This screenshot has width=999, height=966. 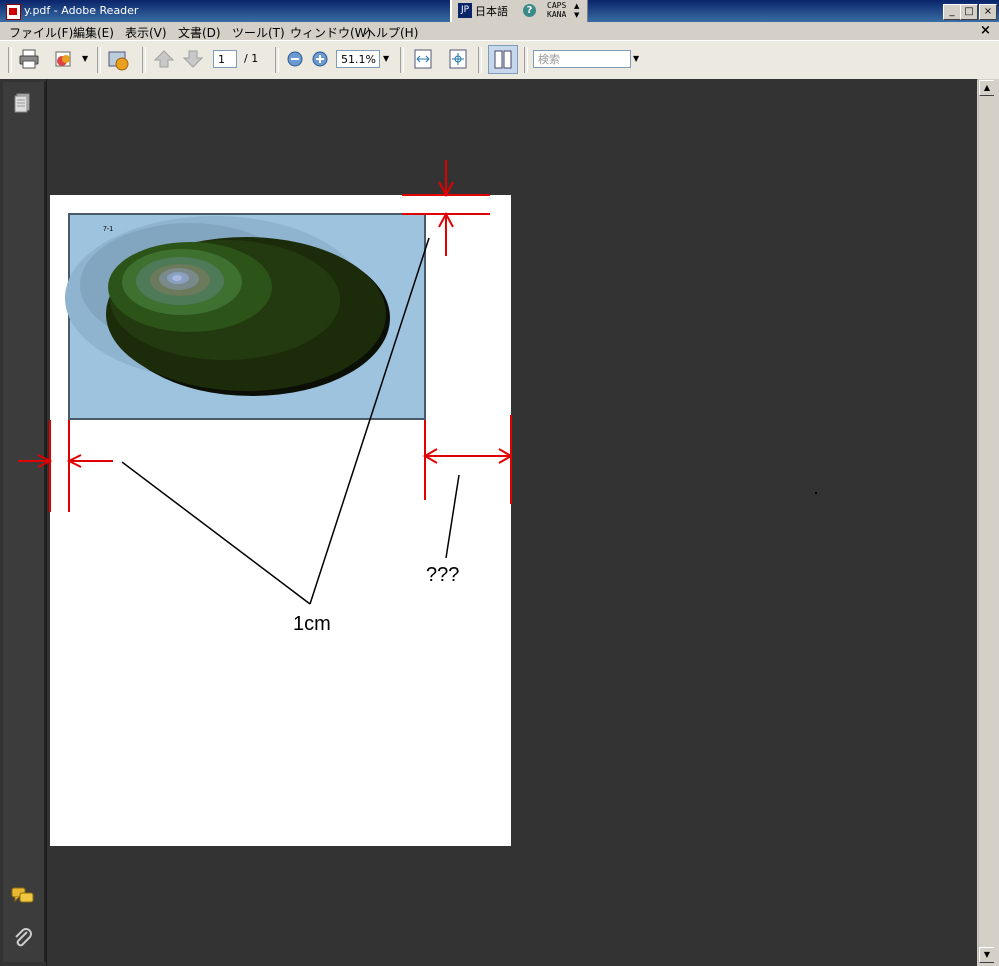 What do you see at coordinates (969, 12) in the screenshot?
I see `restore-button: □` at bounding box center [969, 12].